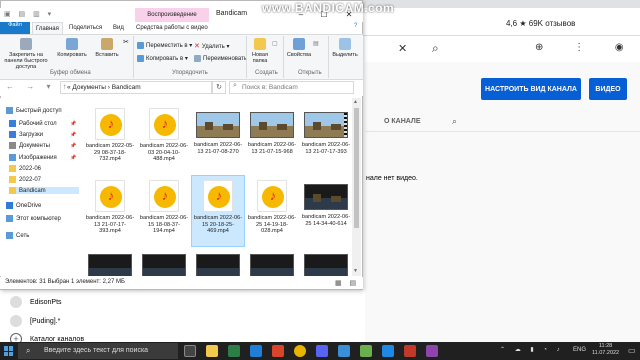 The width and height of the screenshot is (640, 360). Describe the element at coordinates (586, 47) in the screenshot. I see `header-icons: ⊕ ⋮ ◉` at that location.